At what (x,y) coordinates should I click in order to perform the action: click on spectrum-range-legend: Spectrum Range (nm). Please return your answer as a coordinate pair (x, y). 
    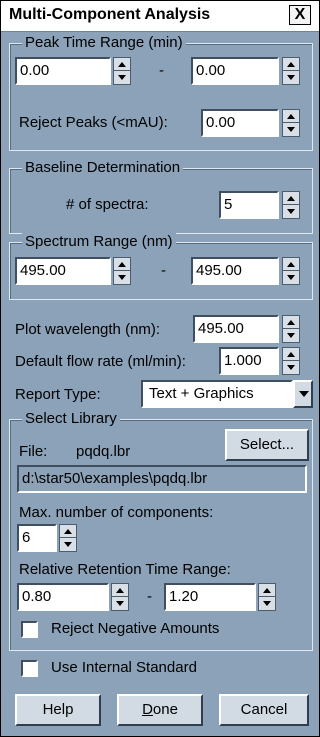
    Looking at the image, I should click on (99, 242).